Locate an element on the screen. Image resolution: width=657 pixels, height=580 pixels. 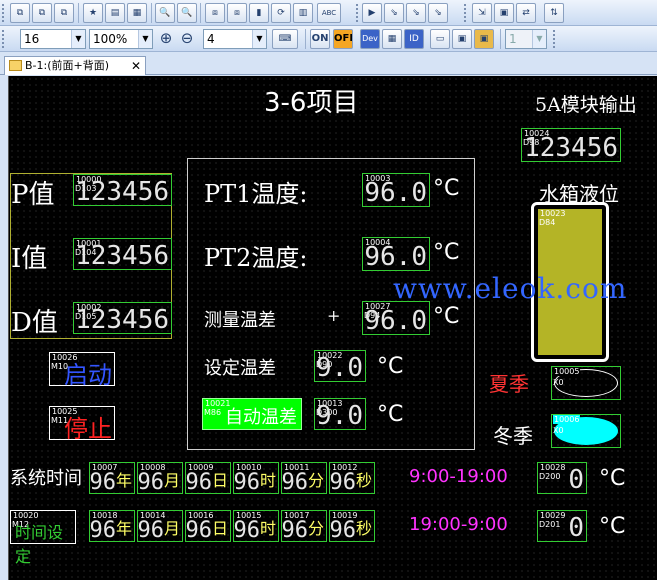
shape-green-icon: ▣ is located at coordinates (462, 39).